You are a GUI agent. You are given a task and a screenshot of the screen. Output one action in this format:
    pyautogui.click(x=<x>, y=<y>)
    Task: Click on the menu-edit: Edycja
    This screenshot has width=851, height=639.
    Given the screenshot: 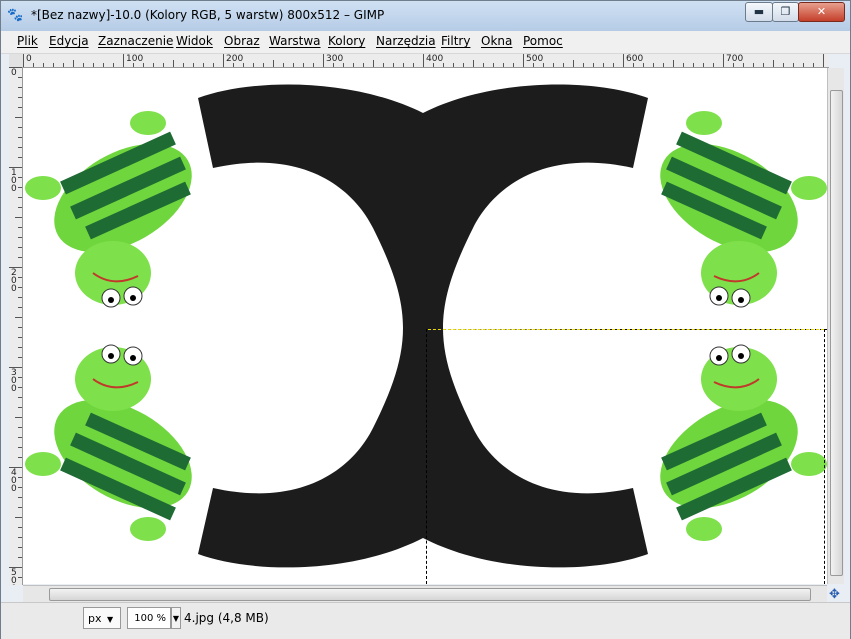 What is the action you would take?
    pyautogui.click(x=69, y=41)
    